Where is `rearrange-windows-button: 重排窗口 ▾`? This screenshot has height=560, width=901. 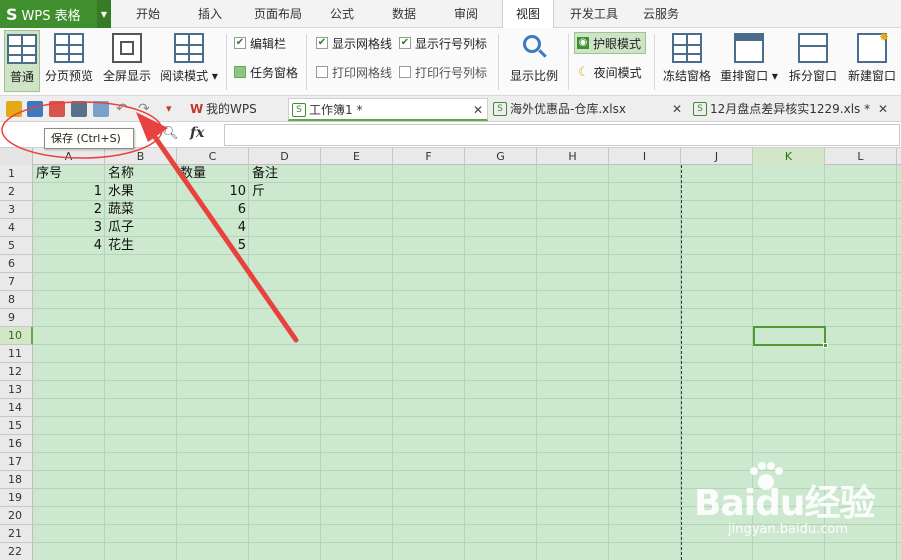 rearrange-windows-button: 重排窗口 ▾ is located at coordinates (749, 61).